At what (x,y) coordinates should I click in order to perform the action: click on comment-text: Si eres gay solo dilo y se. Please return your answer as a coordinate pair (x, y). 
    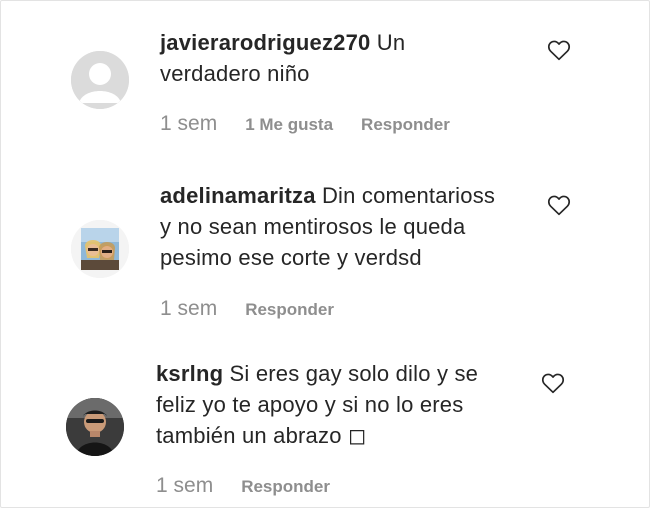
    Looking at the image, I should click on (351, 373).